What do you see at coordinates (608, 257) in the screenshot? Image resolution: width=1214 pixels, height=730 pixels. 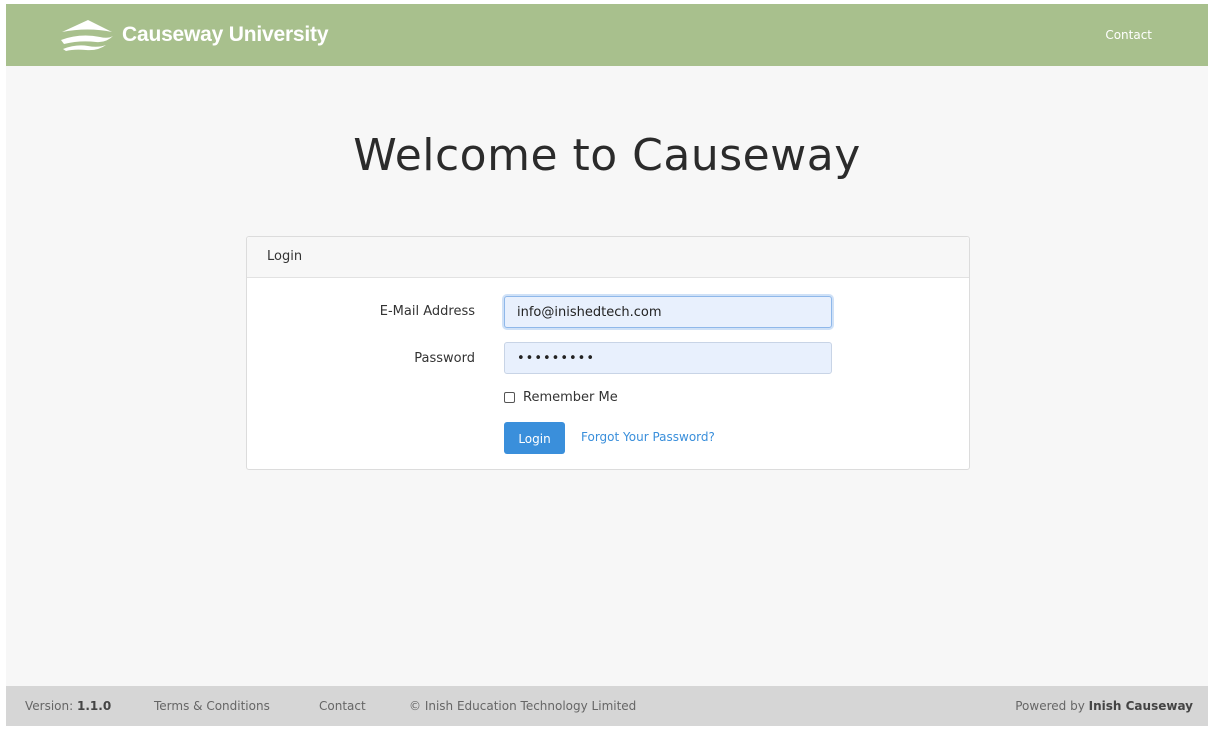 I see `login-card-header: Login` at bounding box center [608, 257].